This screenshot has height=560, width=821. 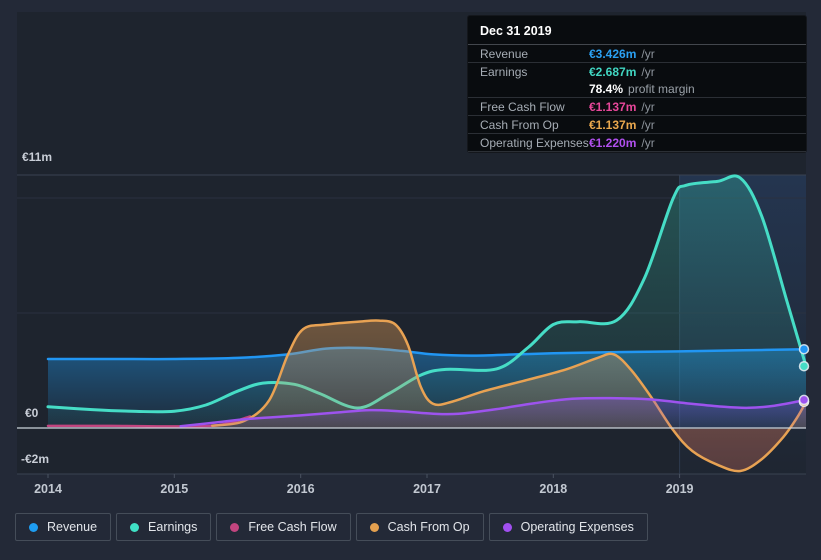 What do you see at coordinates (637, 30) in the screenshot?
I see `tooltip-date: Dec 31 2019` at bounding box center [637, 30].